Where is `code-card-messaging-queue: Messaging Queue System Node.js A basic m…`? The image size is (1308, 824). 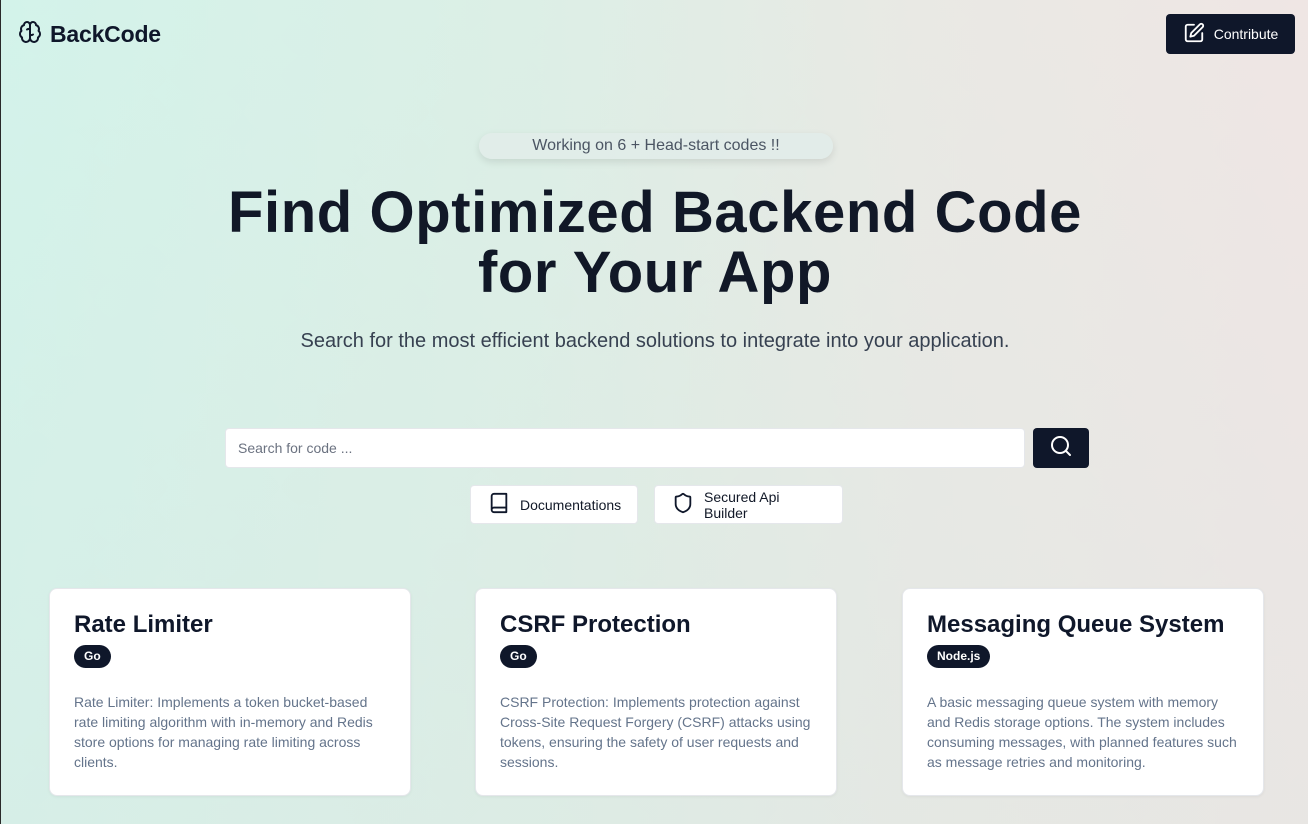
code-card-messaging-queue: Messaging Queue System Node.js A basic m… is located at coordinates (1083, 692).